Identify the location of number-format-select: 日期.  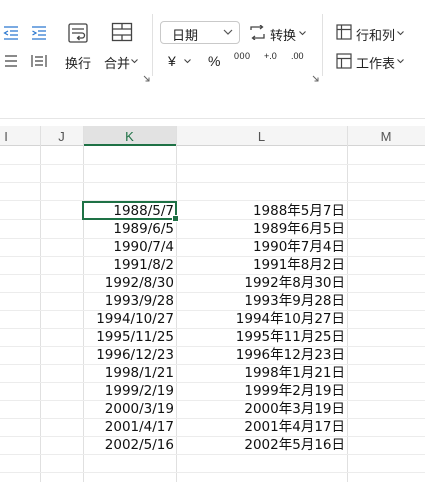
(200, 32).